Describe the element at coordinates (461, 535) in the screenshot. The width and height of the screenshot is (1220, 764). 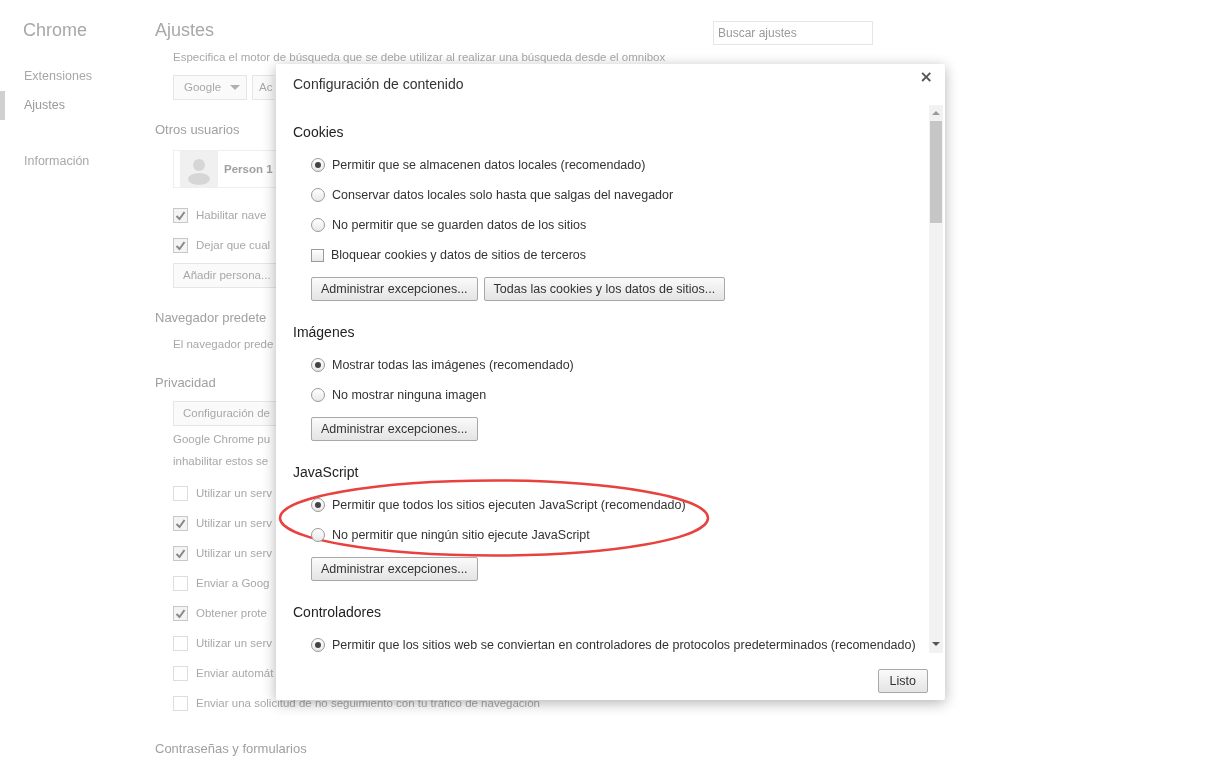
I see `option-label: No permitir que ningún sitio ejecute JavaScript` at that location.